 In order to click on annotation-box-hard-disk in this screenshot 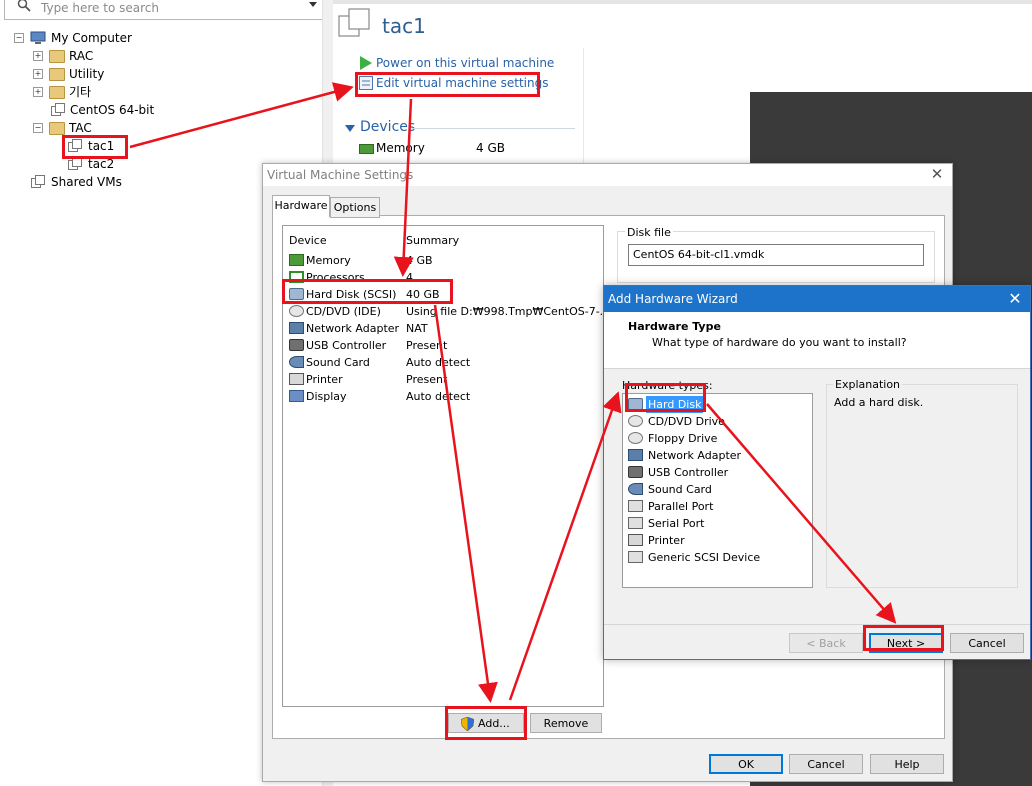, I will do `click(367, 291)`.